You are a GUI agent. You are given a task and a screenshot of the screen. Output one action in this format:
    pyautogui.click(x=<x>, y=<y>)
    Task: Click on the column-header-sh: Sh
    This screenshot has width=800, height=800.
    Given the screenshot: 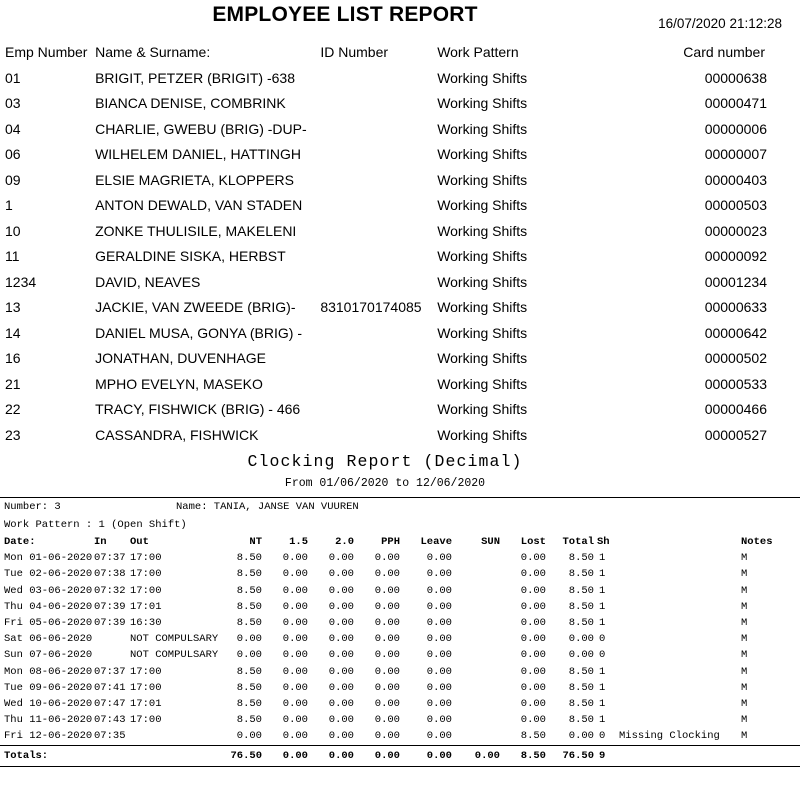 What is the action you would take?
    pyautogui.click(x=603, y=542)
    